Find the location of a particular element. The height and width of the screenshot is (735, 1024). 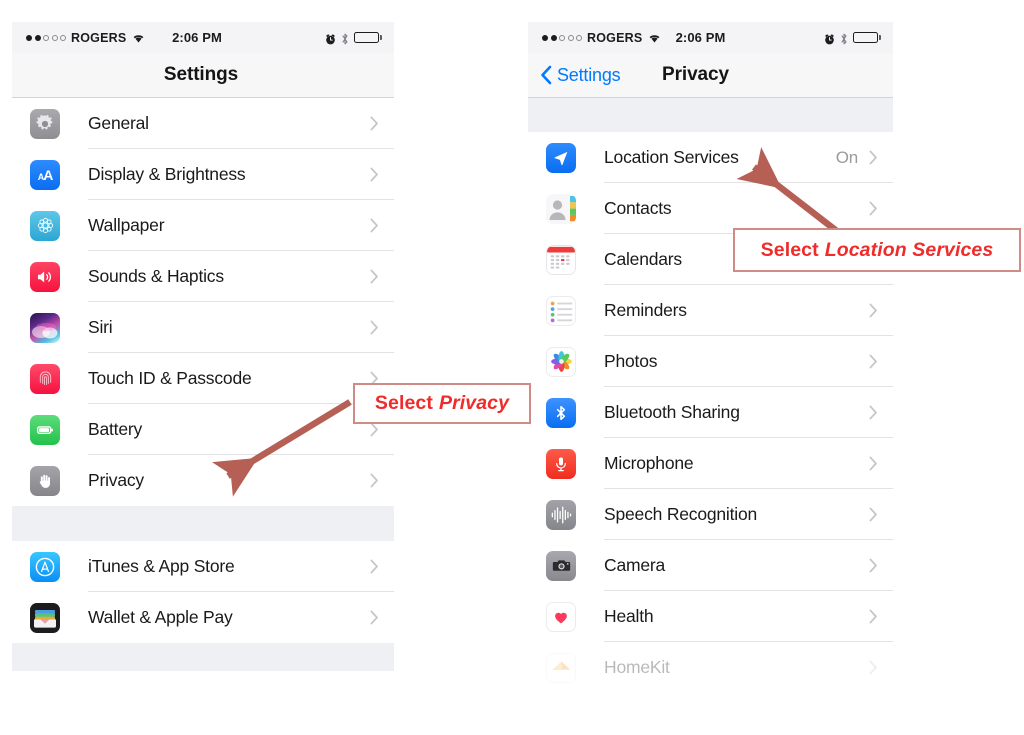

list-item: iTunes & App Store is located at coordinates (203, 566).